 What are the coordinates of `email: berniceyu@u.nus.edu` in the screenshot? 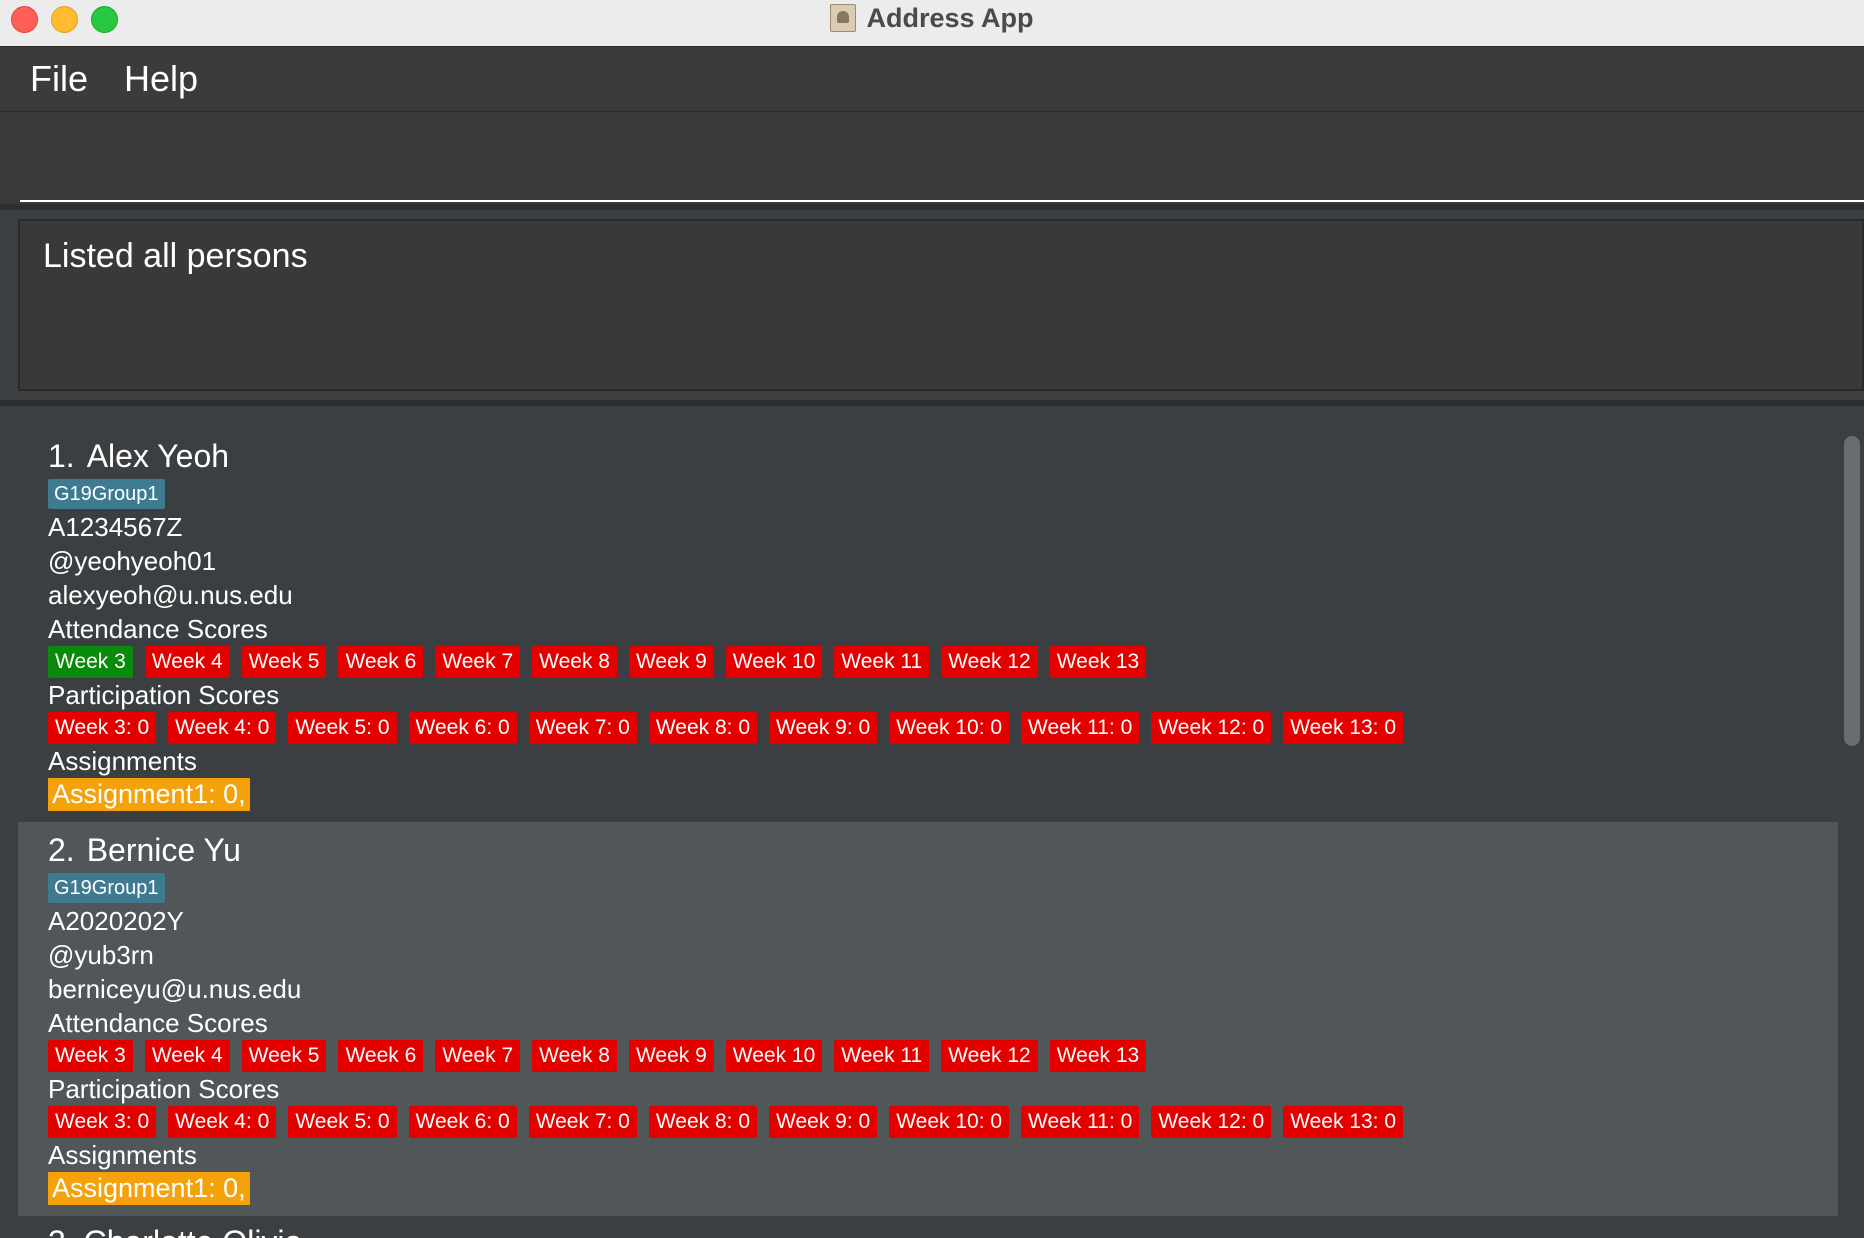 It's located at (175, 989).